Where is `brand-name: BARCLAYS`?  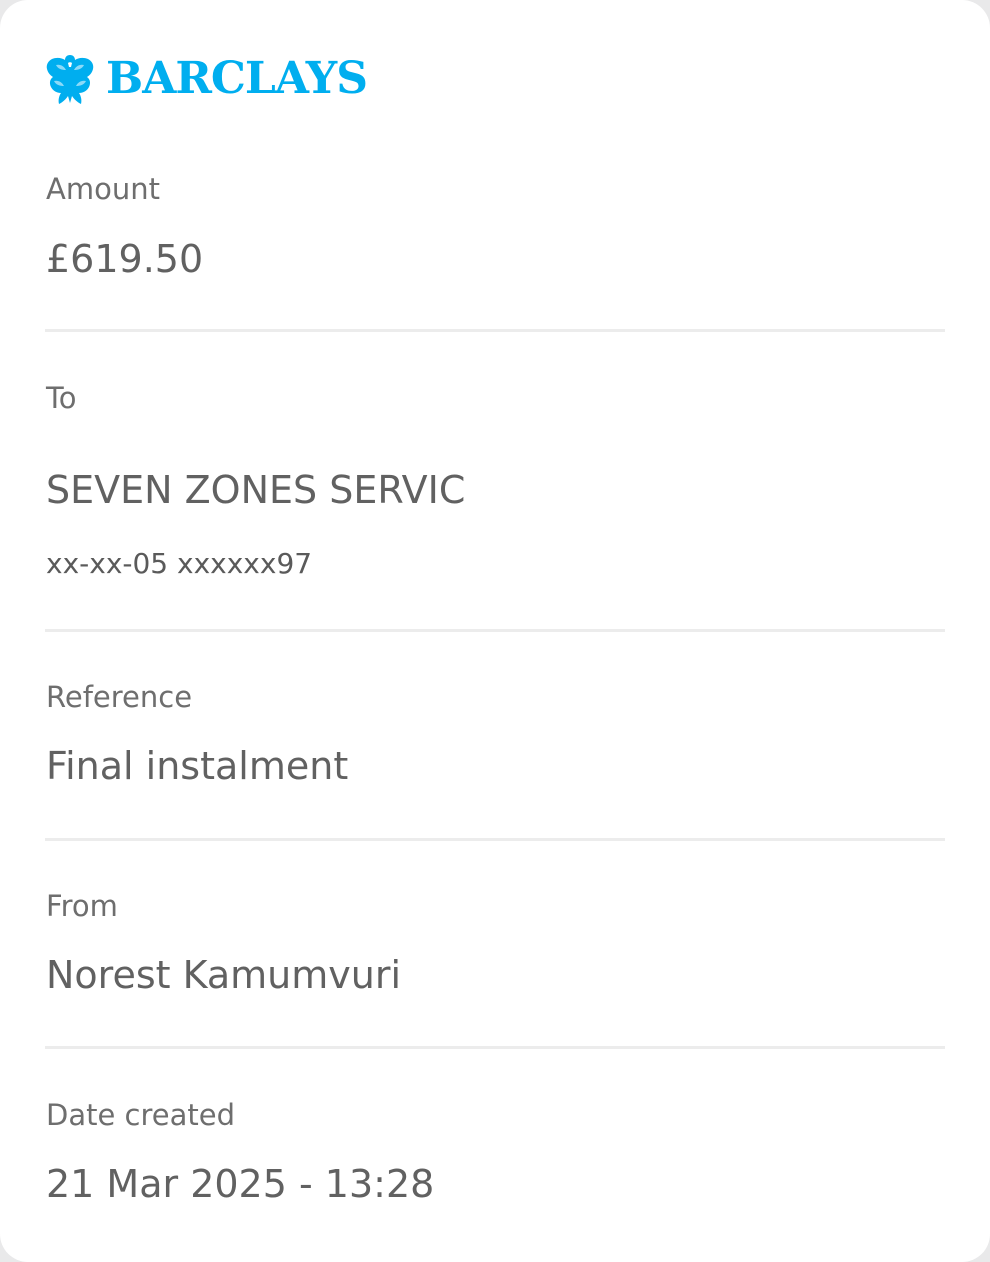 brand-name: BARCLAYS is located at coordinates (237, 78).